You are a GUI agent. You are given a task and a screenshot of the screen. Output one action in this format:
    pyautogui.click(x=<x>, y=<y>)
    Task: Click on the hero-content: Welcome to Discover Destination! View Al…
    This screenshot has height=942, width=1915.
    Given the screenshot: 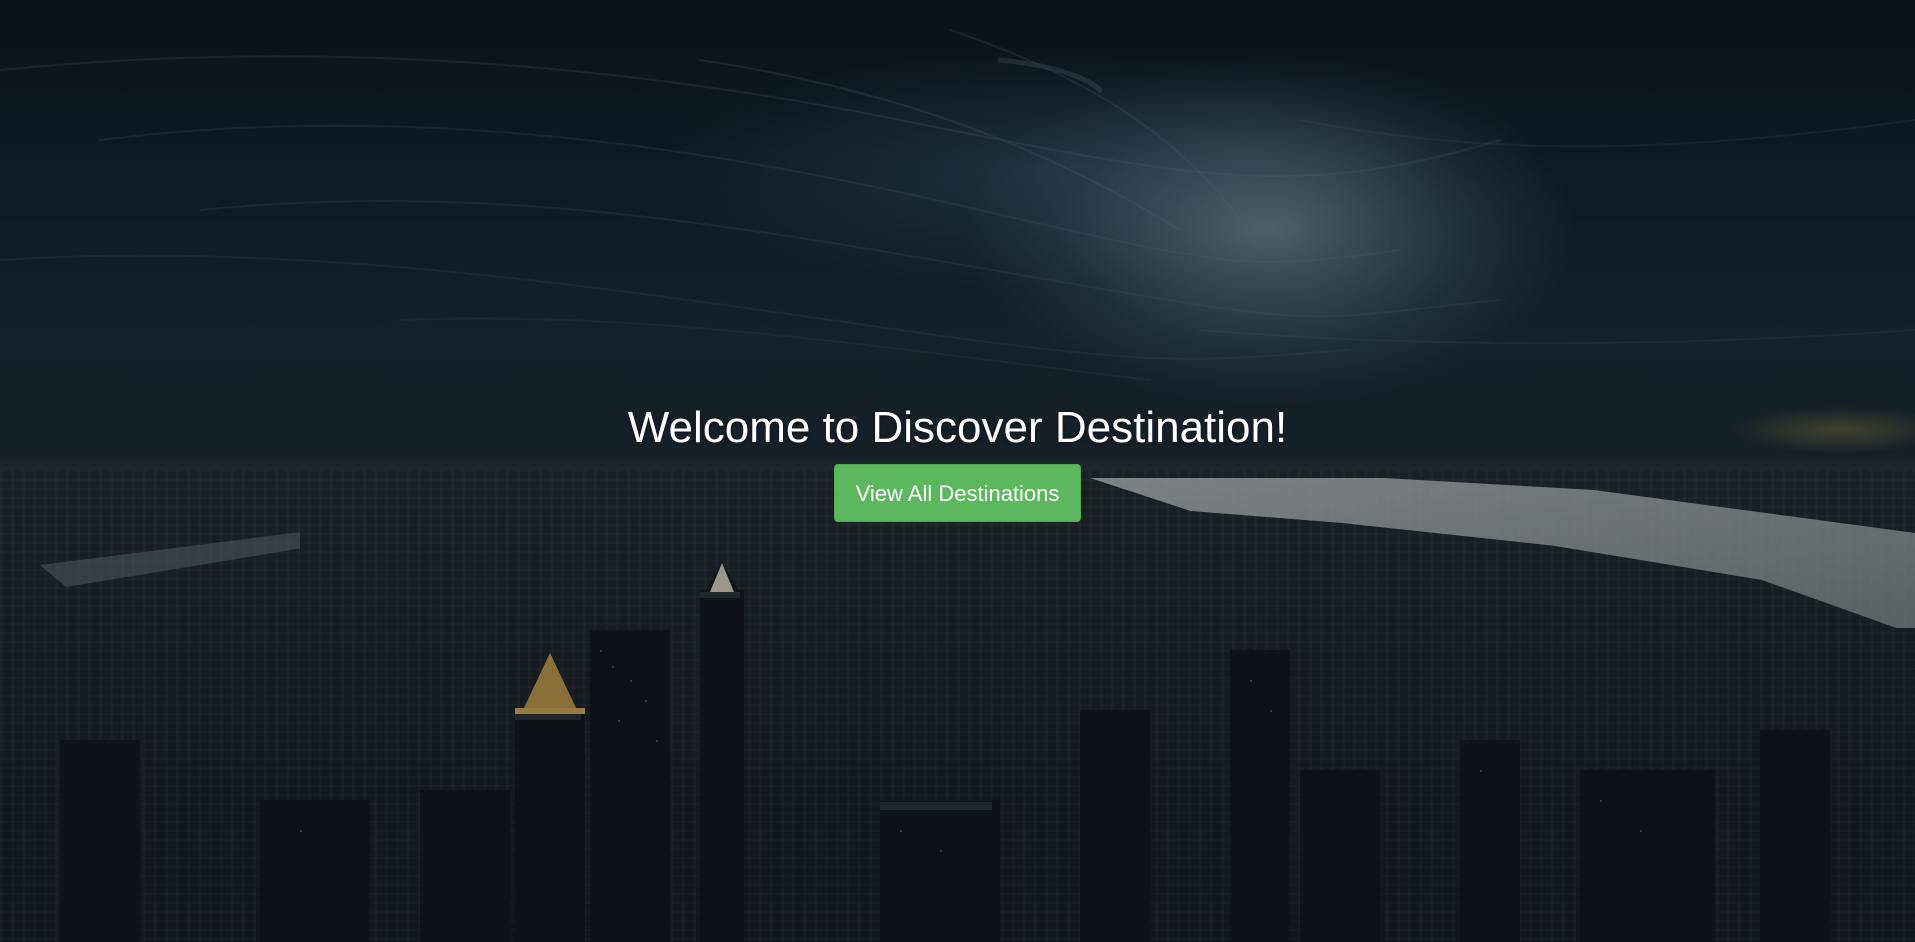 What is the action you would take?
    pyautogui.click(x=957, y=461)
    